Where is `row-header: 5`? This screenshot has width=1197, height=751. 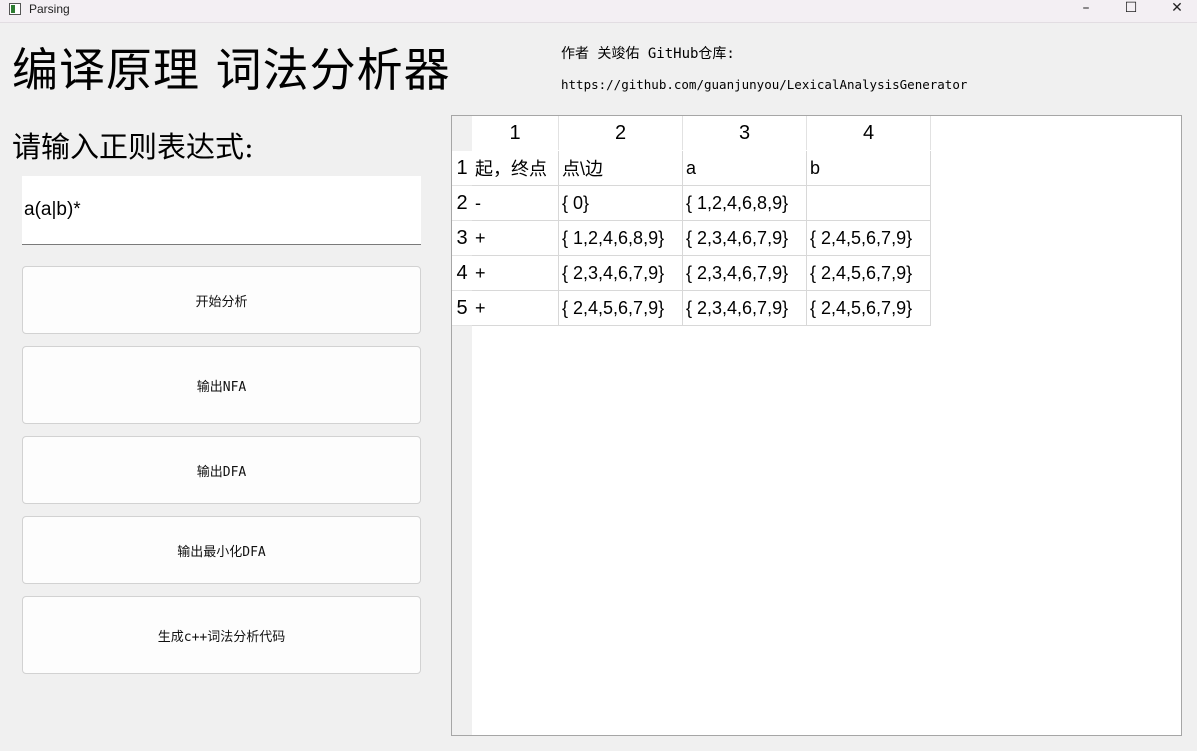 row-header: 5 is located at coordinates (462, 308).